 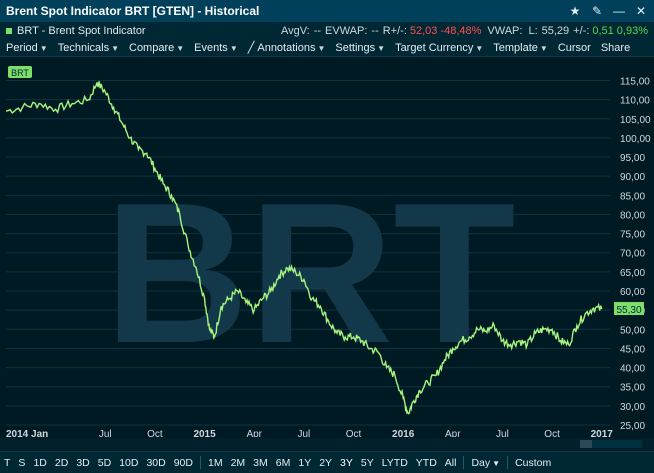 What do you see at coordinates (317, 30) in the screenshot?
I see `avgv-value: --` at bounding box center [317, 30].